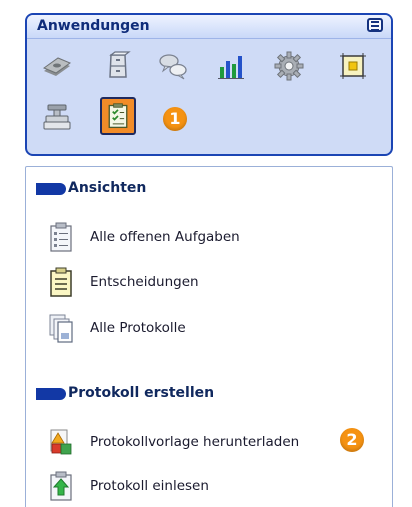  I want to click on template-download-icon, so click(61, 442).